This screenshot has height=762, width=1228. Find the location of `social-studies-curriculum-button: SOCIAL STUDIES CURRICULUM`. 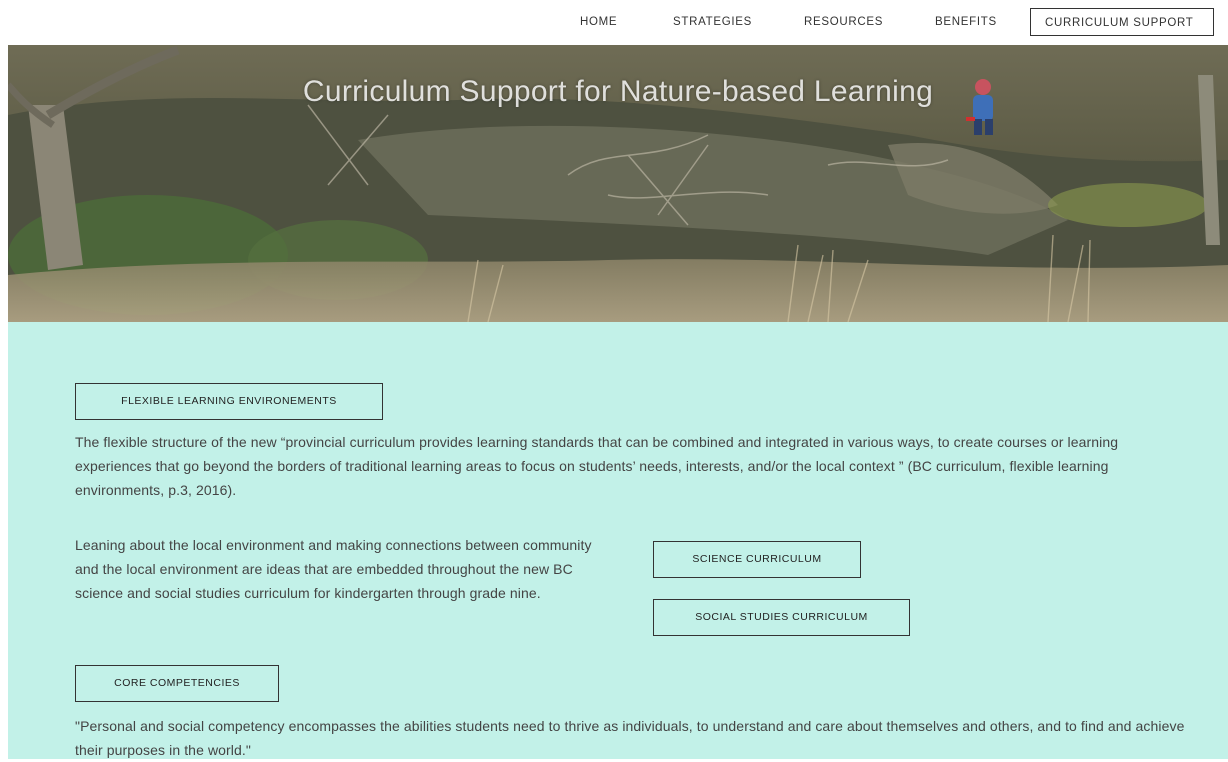

social-studies-curriculum-button: SOCIAL STUDIES CURRICULUM is located at coordinates (781, 617).